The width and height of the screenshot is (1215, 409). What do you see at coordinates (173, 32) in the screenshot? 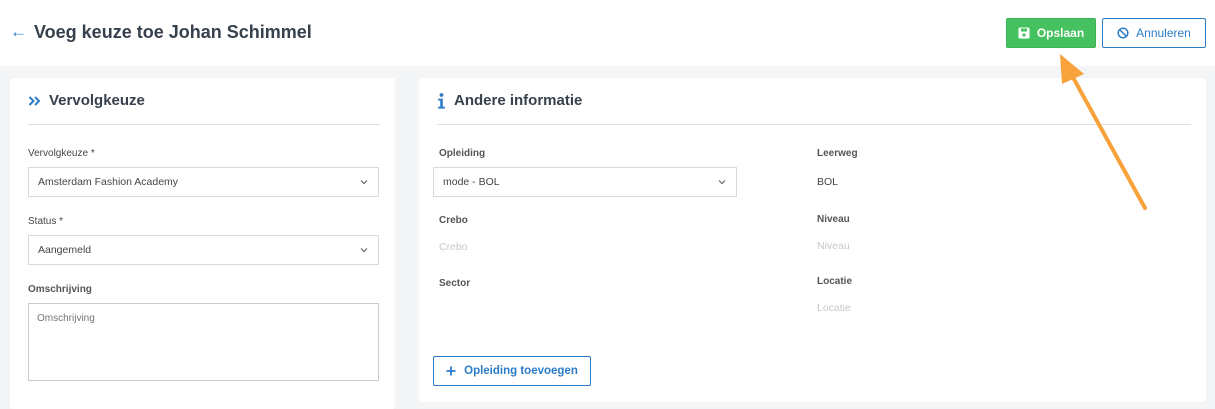
I see `page-title: Voeg keuze toe Johan Schimmel` at bounding box center [173, 32].